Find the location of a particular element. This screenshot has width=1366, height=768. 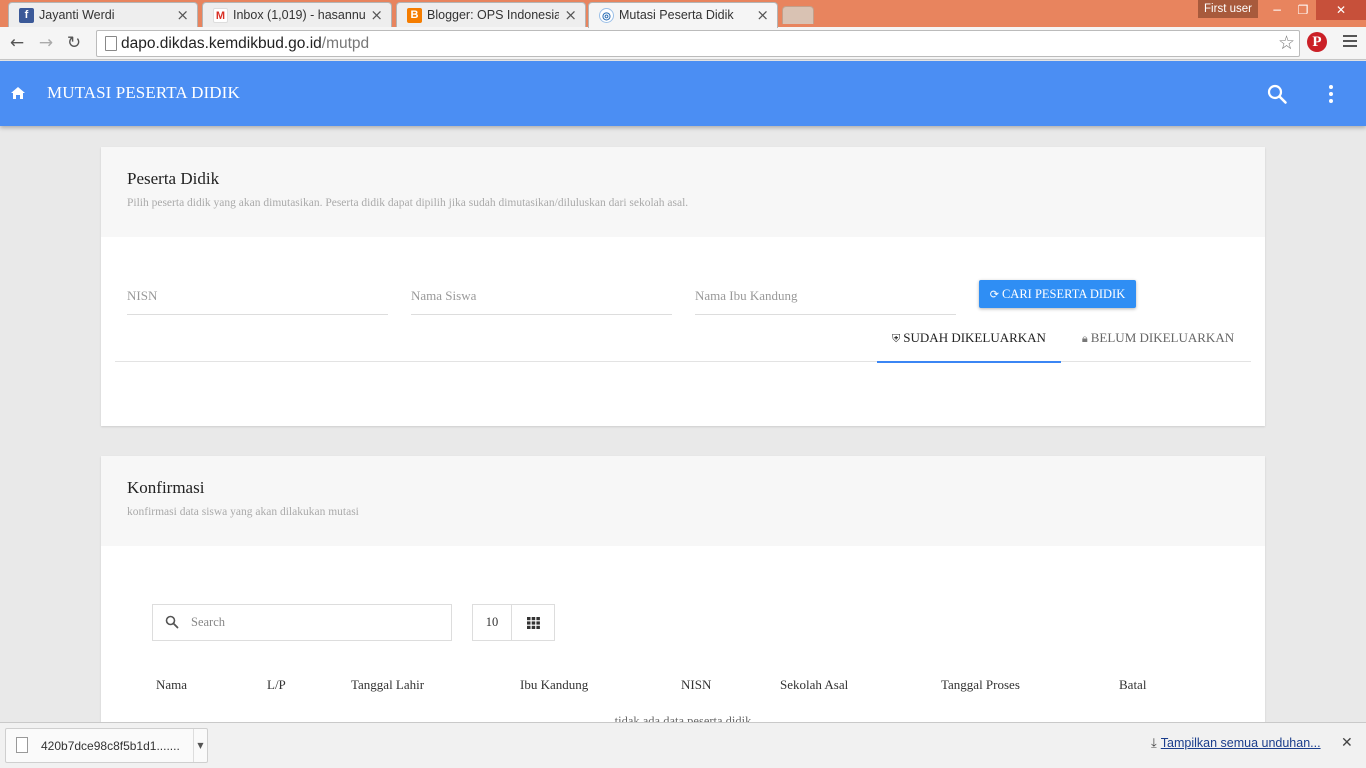

profile-badge: First user is located at coordinates (1228, 9).